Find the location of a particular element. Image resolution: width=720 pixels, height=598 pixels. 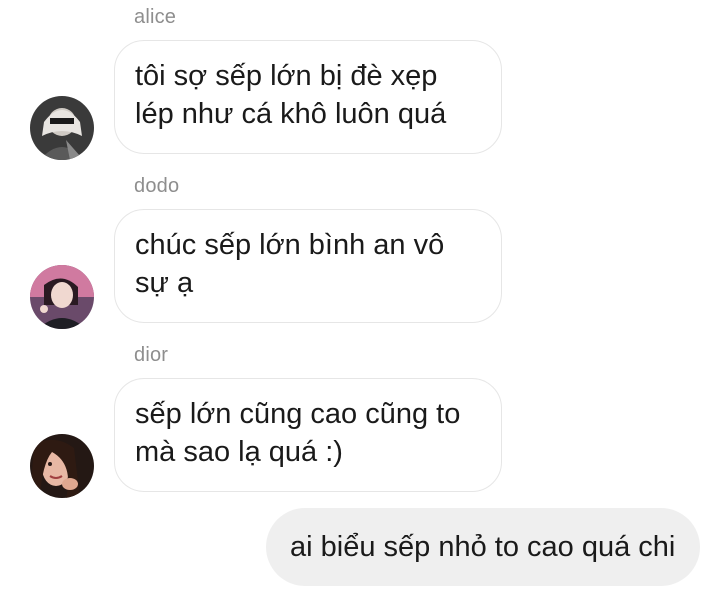

own-message-bubble: ai biểu sếp nhỏ to cao quá chi is located at coordinates (483, 547).